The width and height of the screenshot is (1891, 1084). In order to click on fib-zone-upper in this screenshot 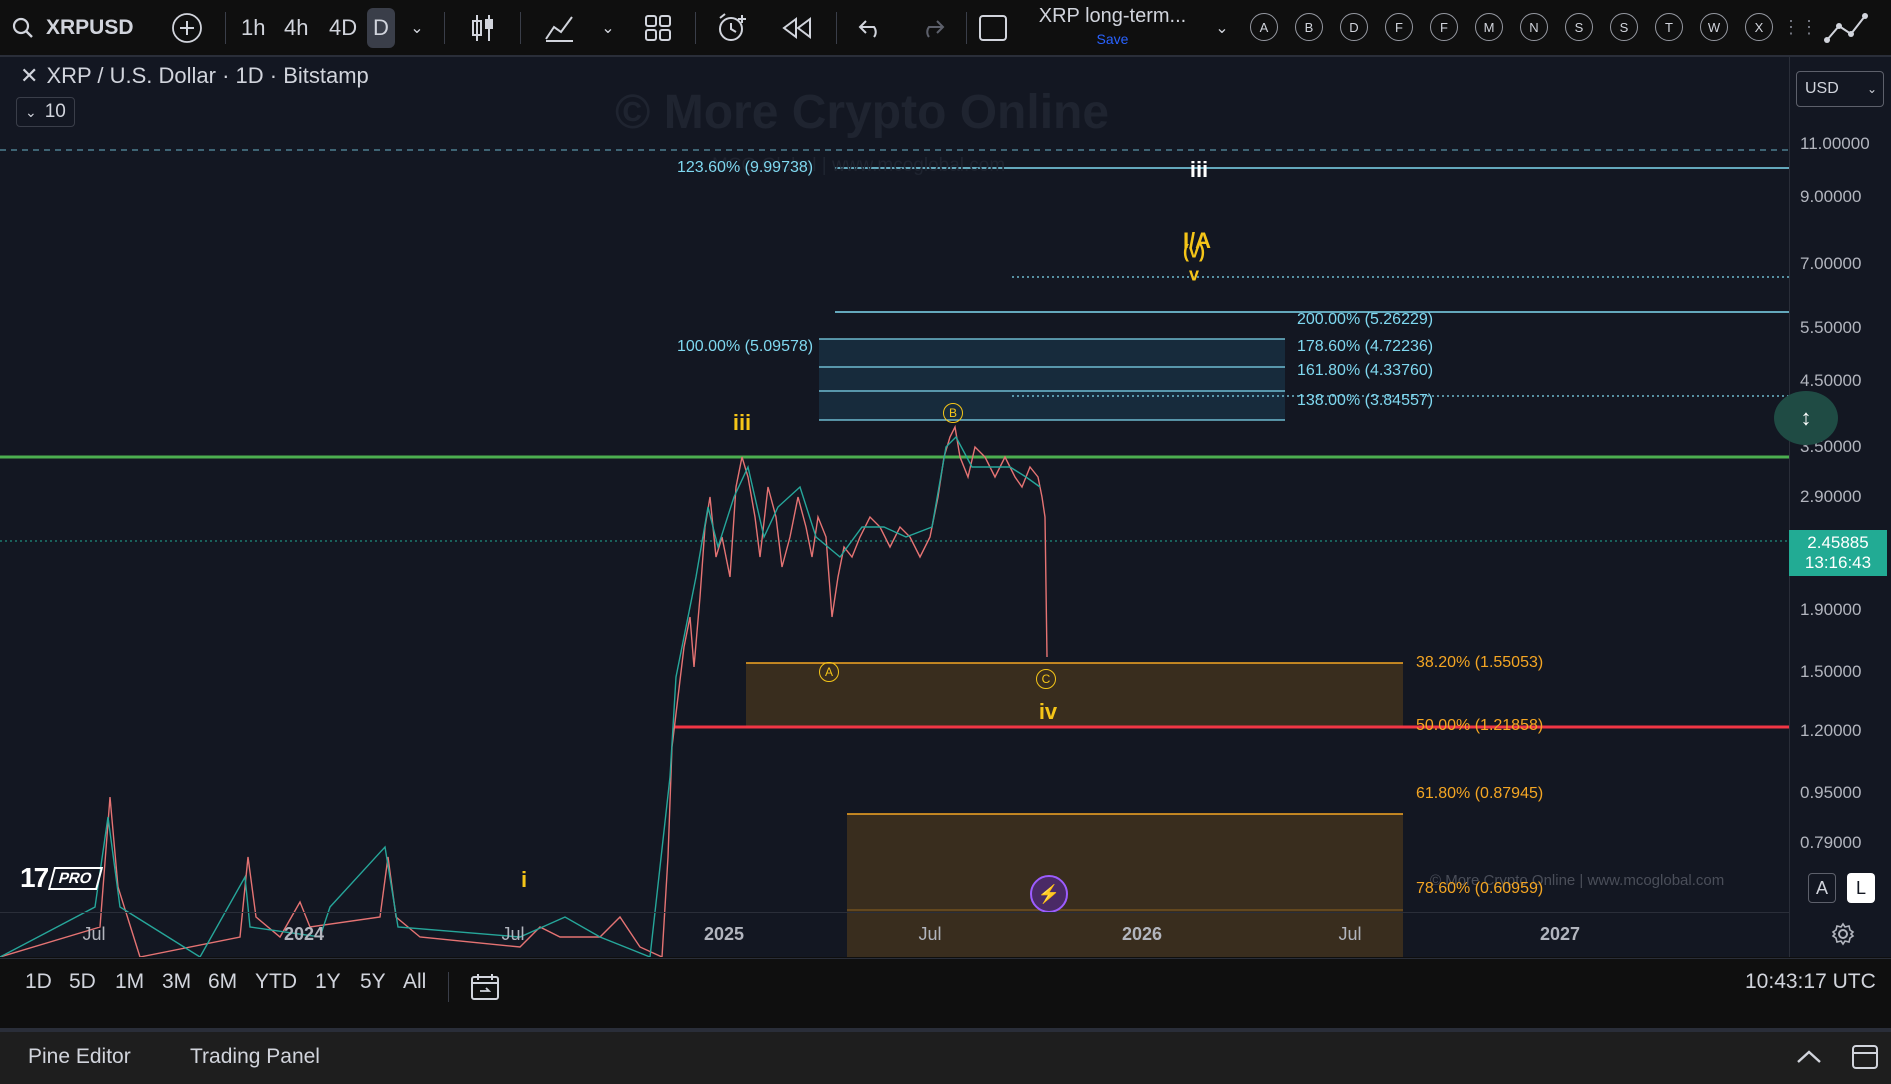, I will do `click(1074, 695)`.